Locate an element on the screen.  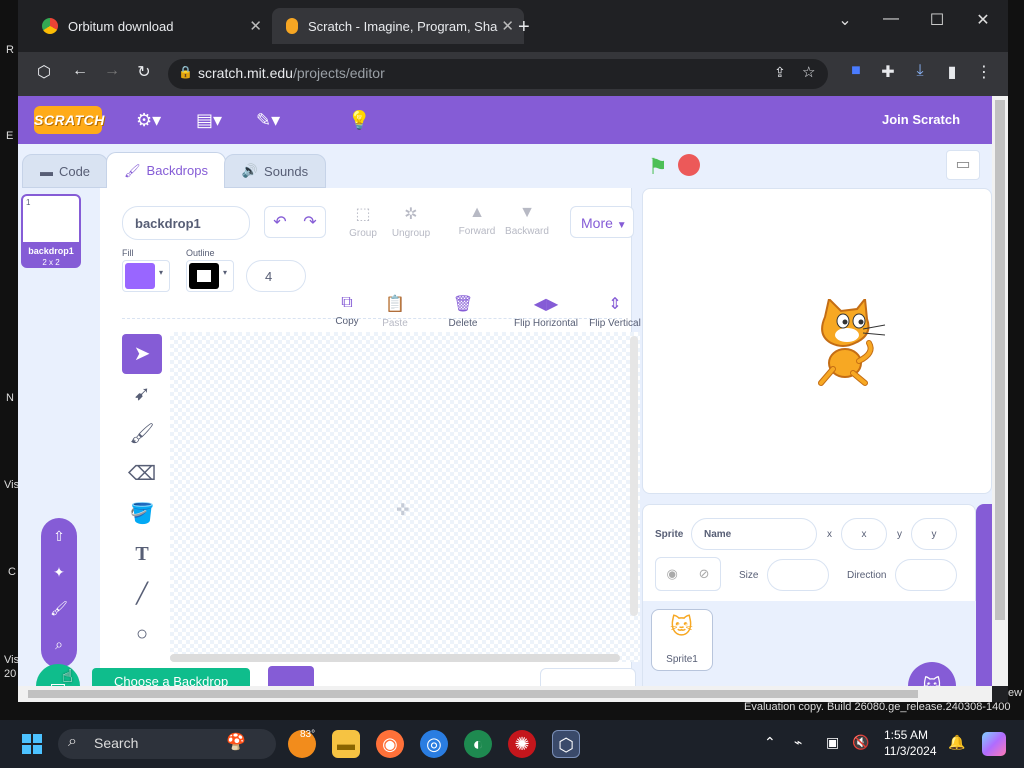
download-icon: ⤓ is located at coordinates (920, 71).